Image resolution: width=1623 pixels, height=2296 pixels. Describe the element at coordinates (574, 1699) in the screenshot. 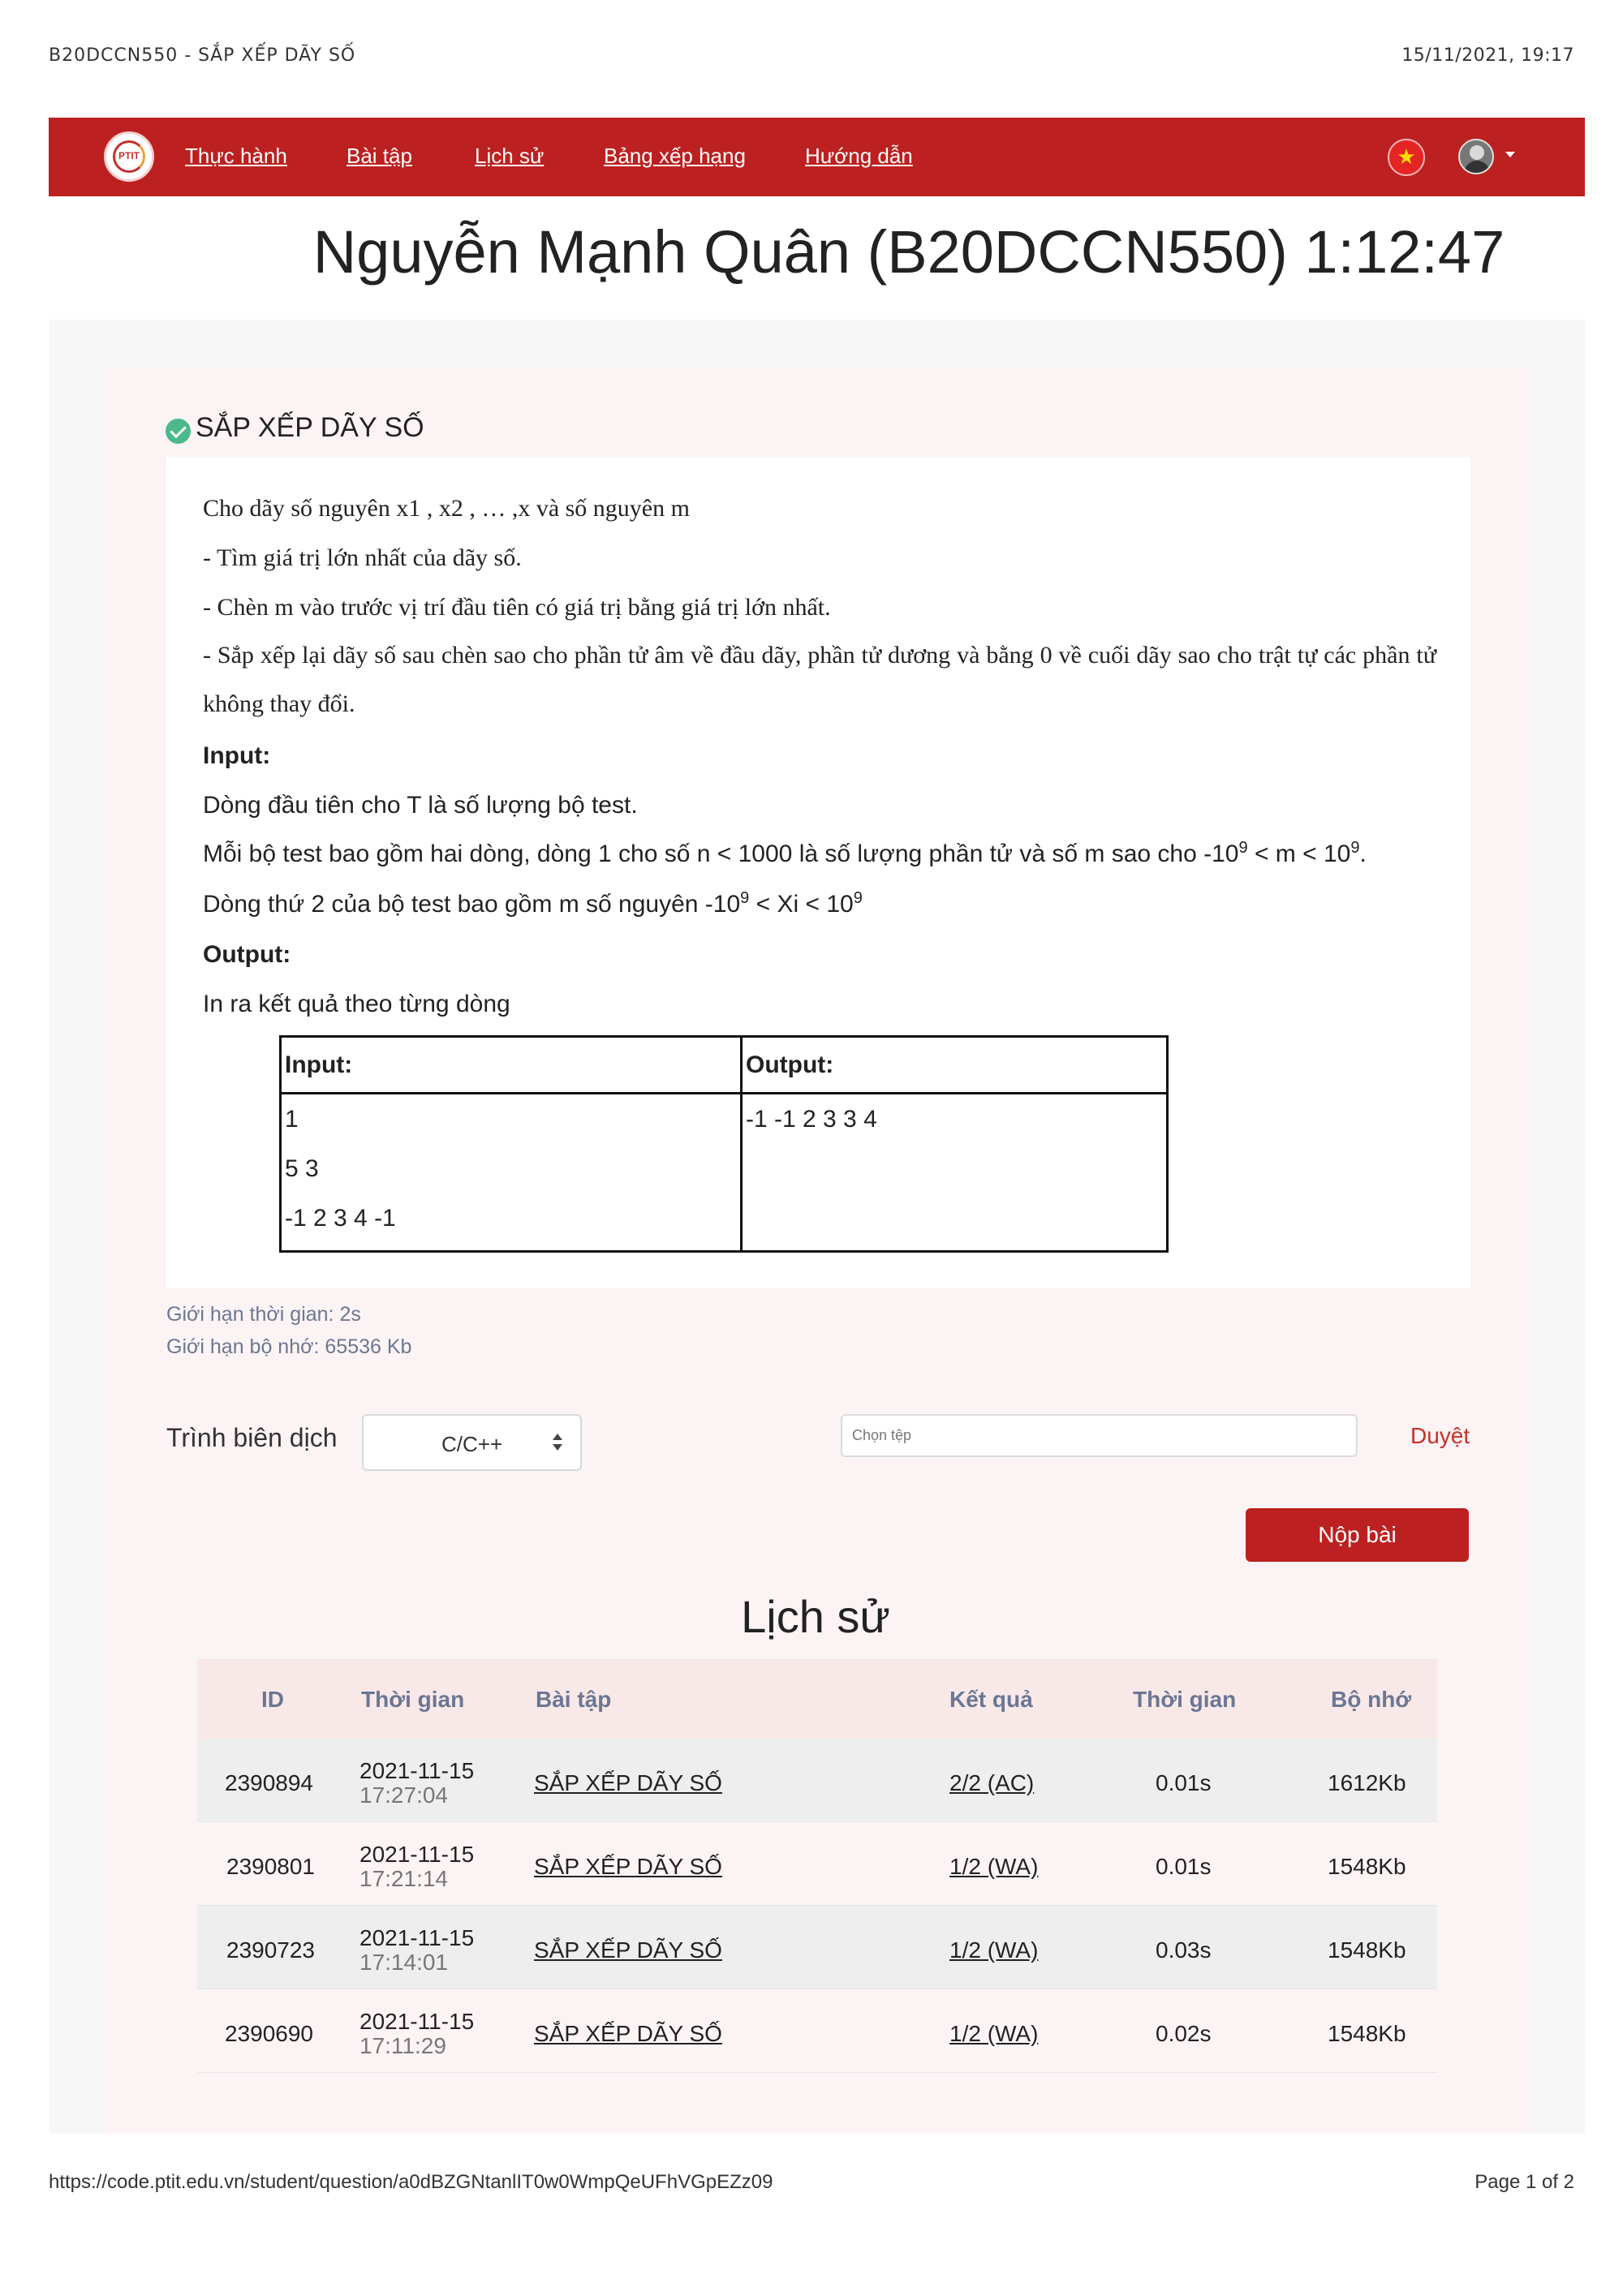

I see `col-problem: Bài tập` at that location.